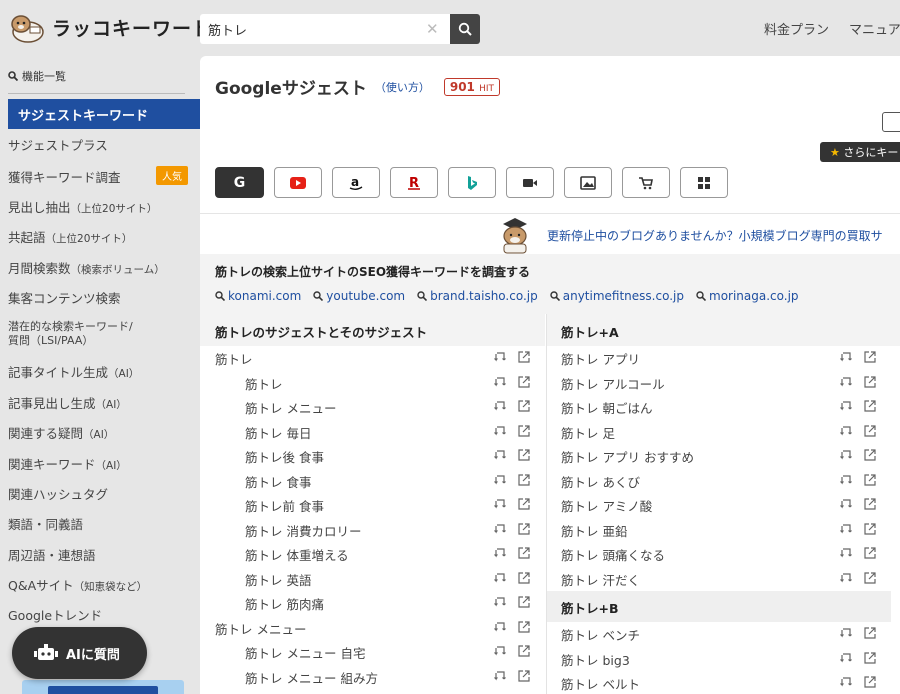  Describe the element at coordinates (723, 358) in the screenshot. I see `suggest-row: 筋トレ アプリ` at that location.